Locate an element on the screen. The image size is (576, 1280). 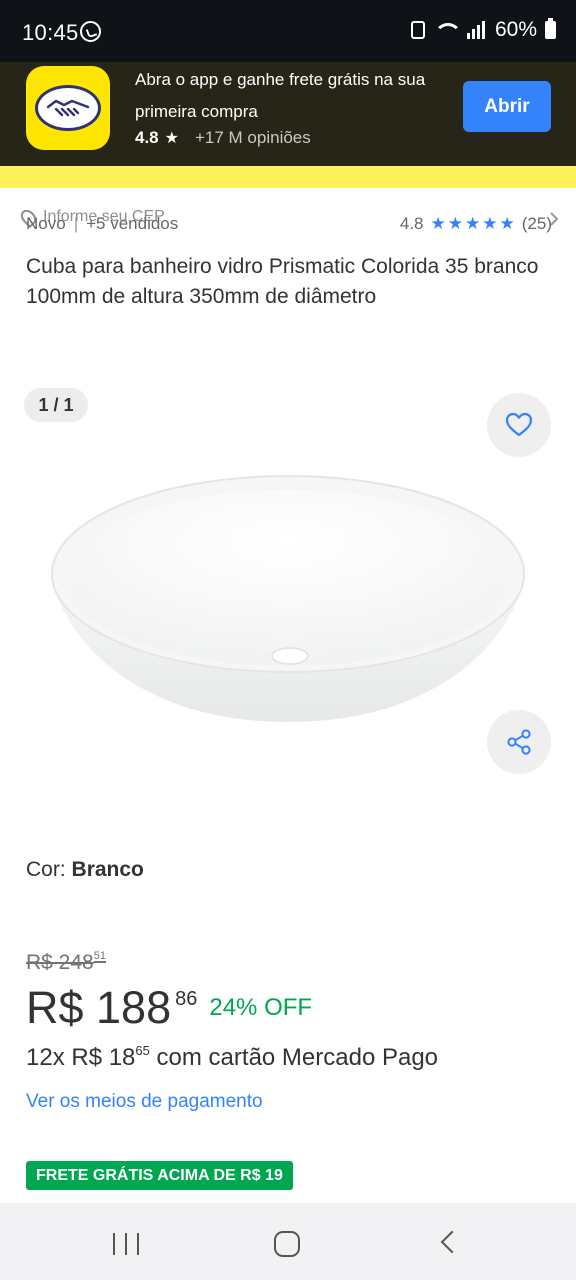
battery-icon is located at coordinates (550, 28).